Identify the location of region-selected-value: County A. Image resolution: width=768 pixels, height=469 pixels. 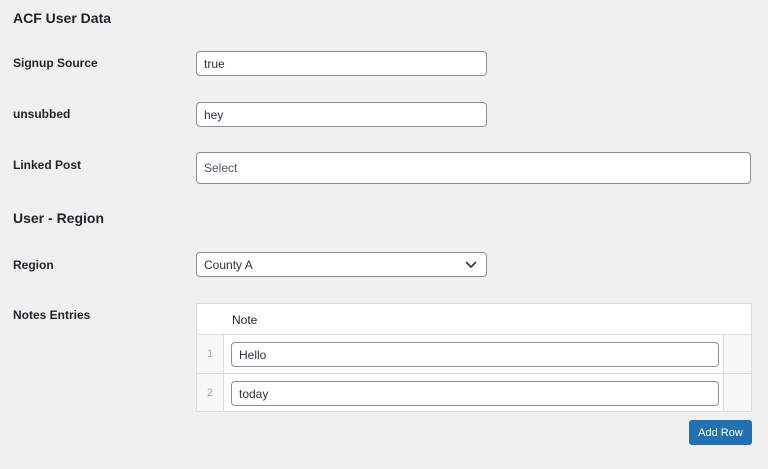
(228, 264).